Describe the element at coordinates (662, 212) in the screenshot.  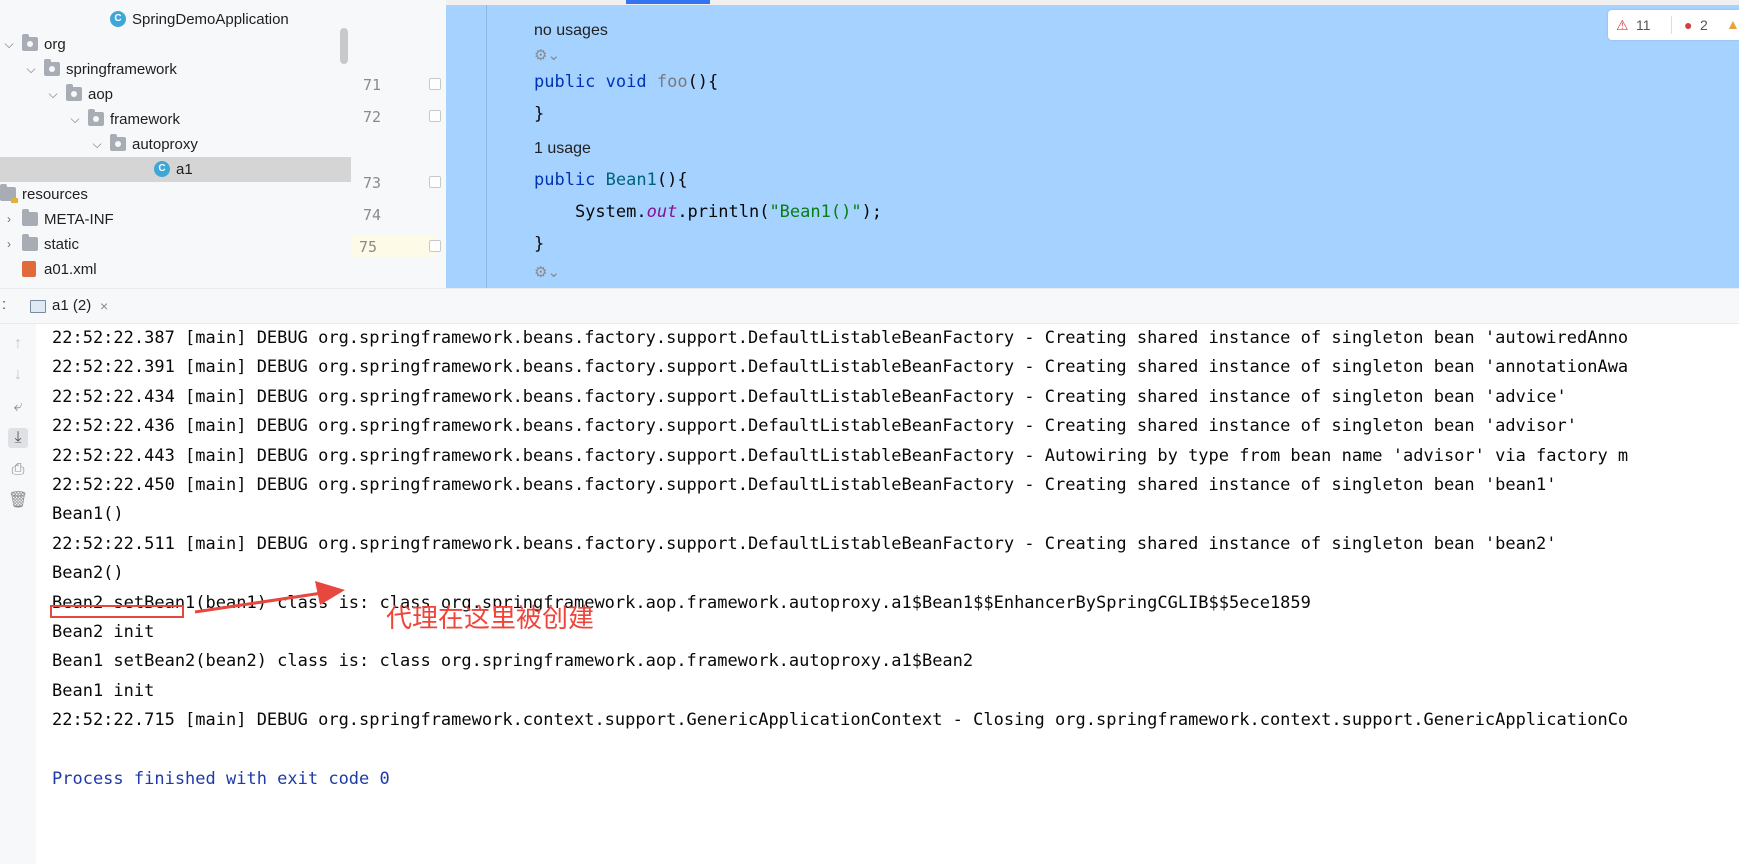
I see `code-token: out` at that location.